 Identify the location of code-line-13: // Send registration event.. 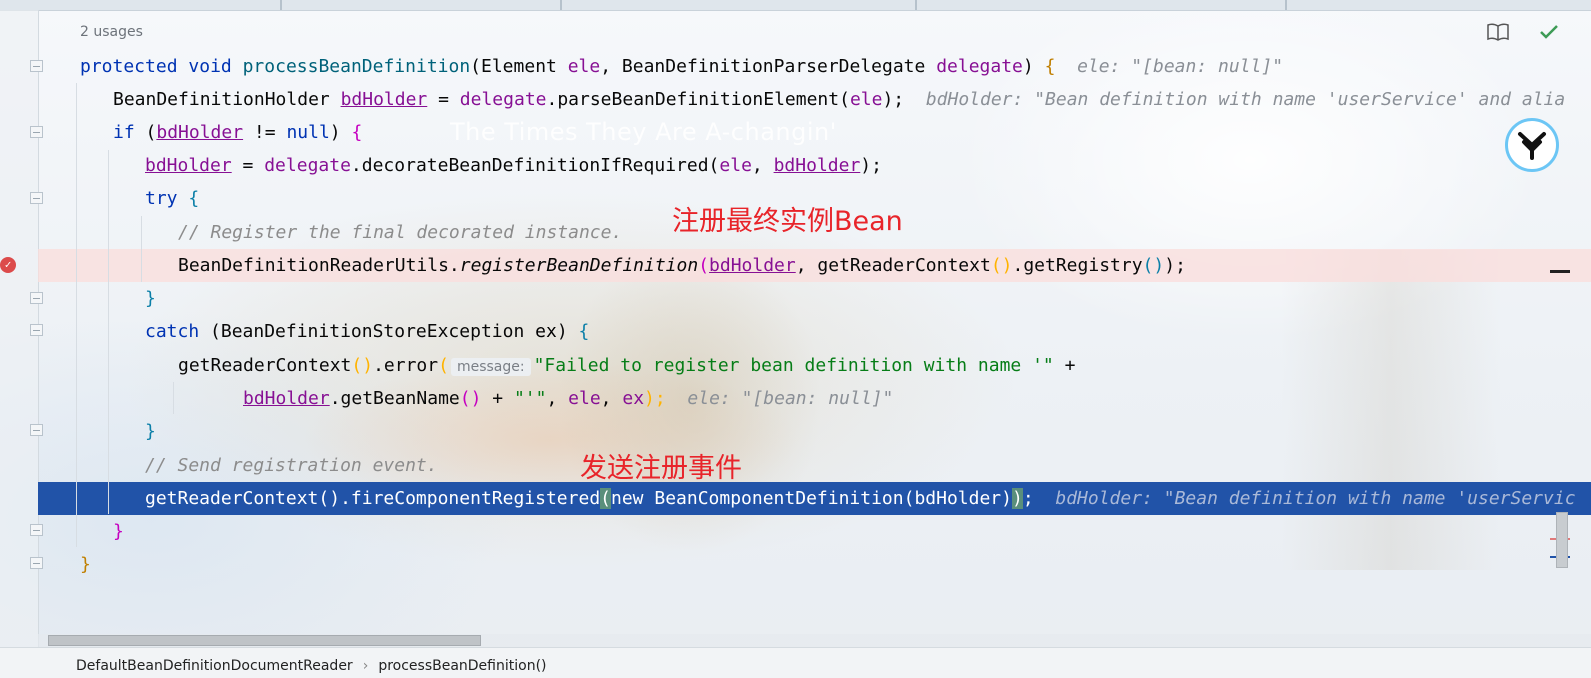
(291, 465).